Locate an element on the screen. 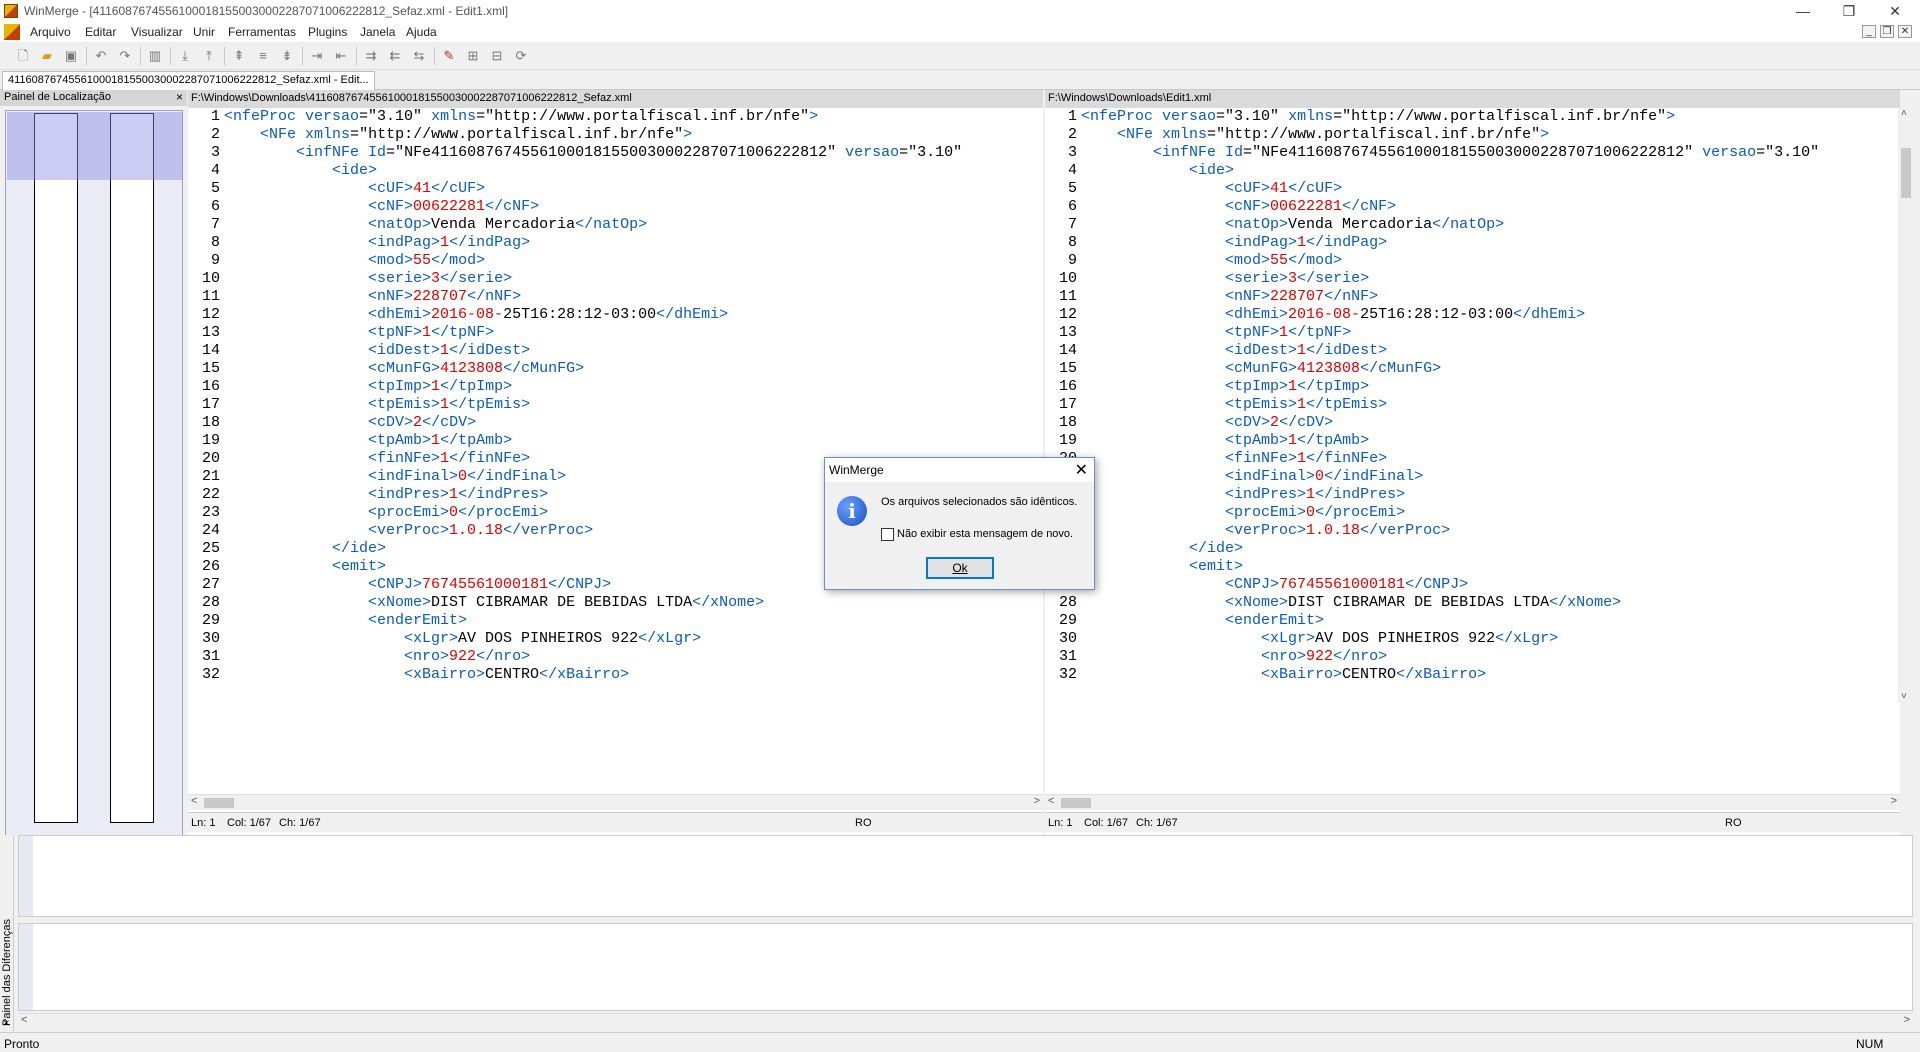  diff-horizontal-scrollbar: < > is located at coordinates (965, 1021).